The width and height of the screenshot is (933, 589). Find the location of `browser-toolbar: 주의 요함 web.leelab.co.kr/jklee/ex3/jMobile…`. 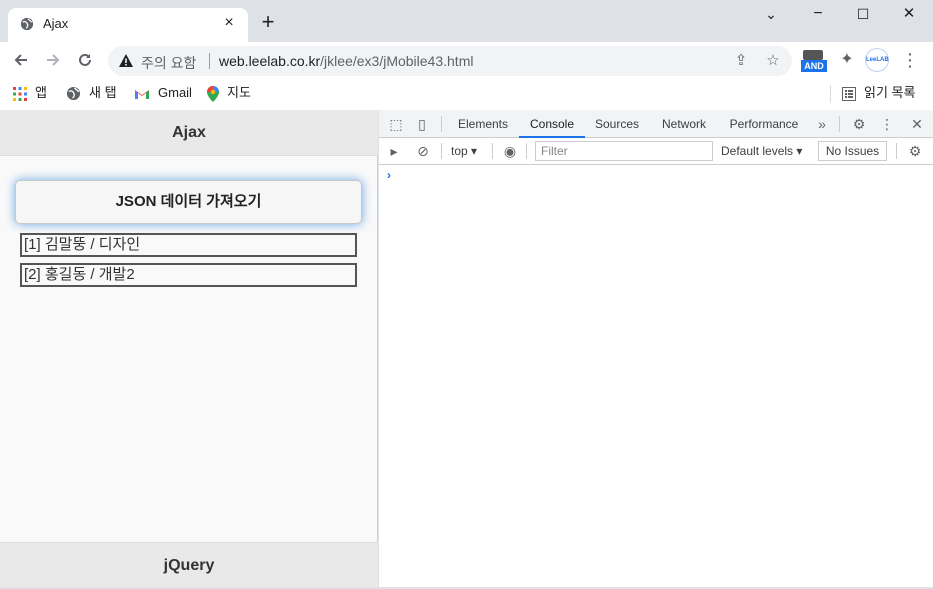

browser-toolbar: 주의 요함 web.leelab.co.kr/jklee/ex3/jMobile… is located at coordinates (466, 60).